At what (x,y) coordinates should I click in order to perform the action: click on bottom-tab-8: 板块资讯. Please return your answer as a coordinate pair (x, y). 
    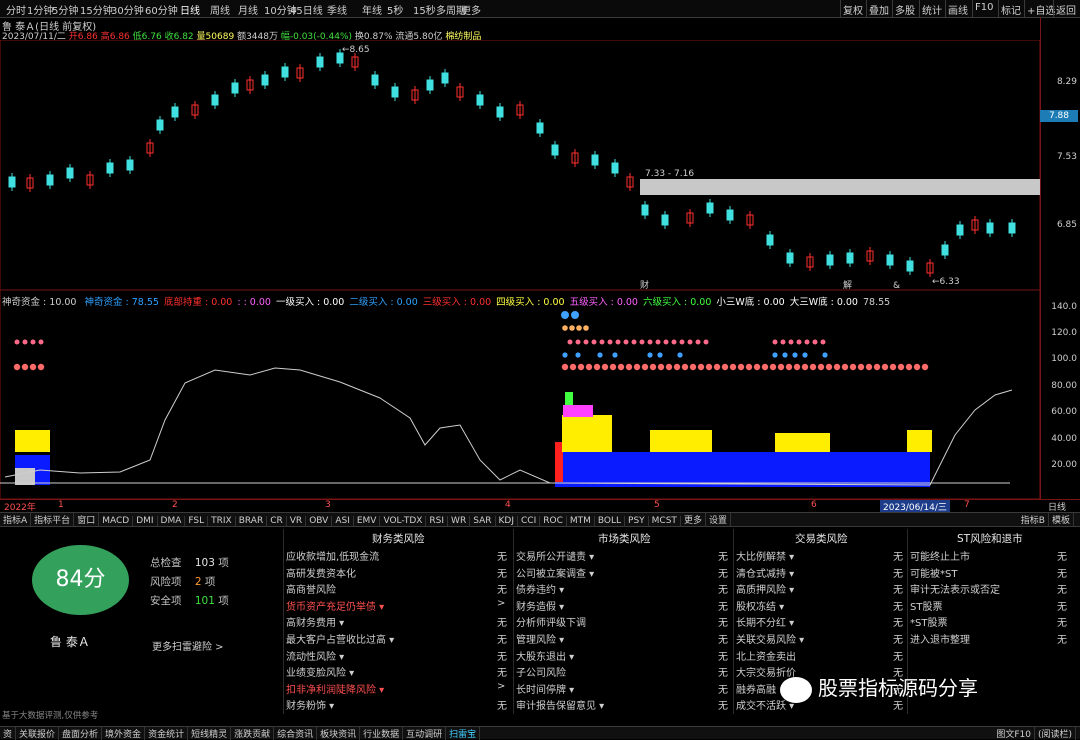
    Looking at the image, I should click on (339, 733).